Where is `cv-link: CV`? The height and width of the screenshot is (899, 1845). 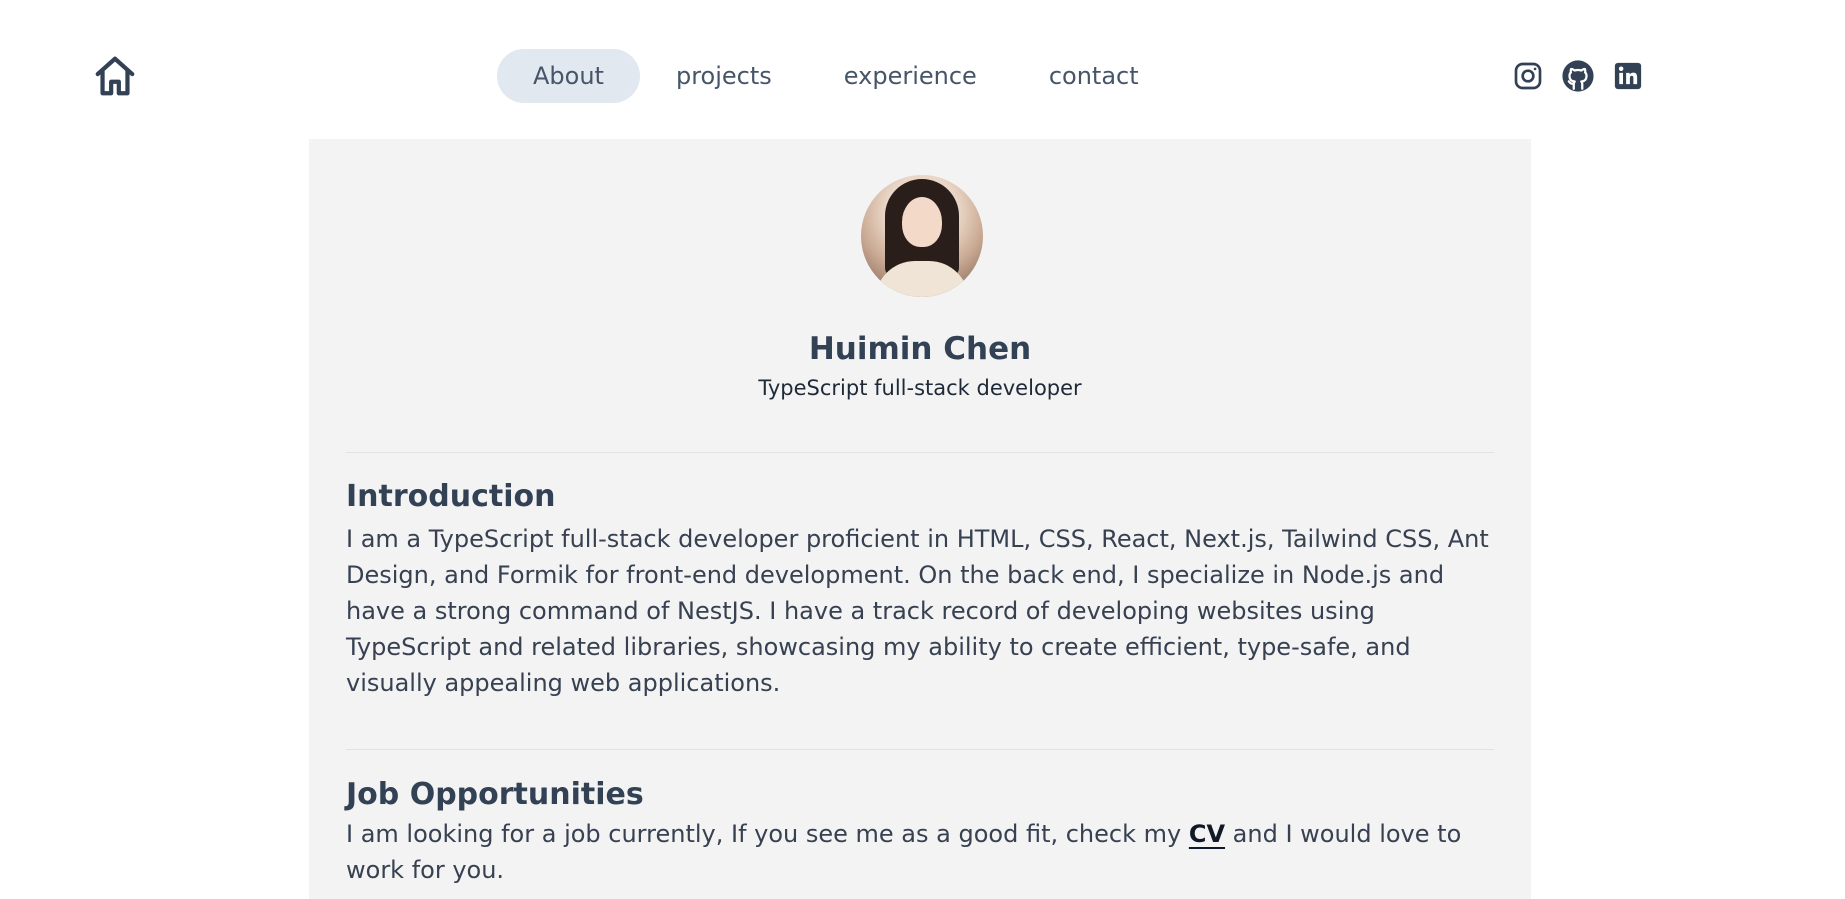
cv-link: CV is located at coordinates (1207, 834).